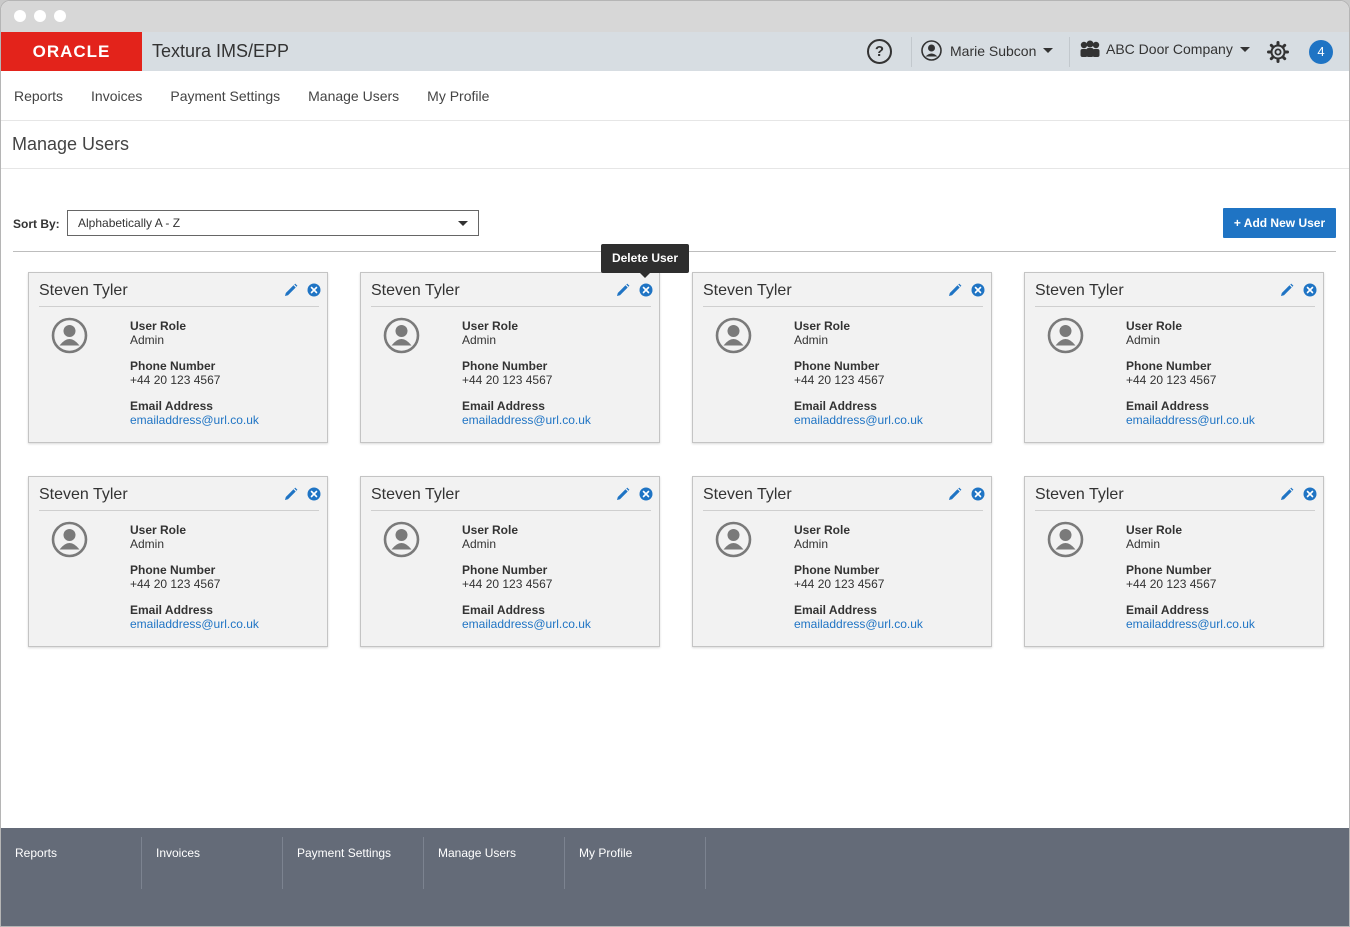 The image size is (1350, 927). What do you see at coordinates (1321, 52) in the screenshot?
I see `notification-badge: 4` at bounding box center [1321, 52].